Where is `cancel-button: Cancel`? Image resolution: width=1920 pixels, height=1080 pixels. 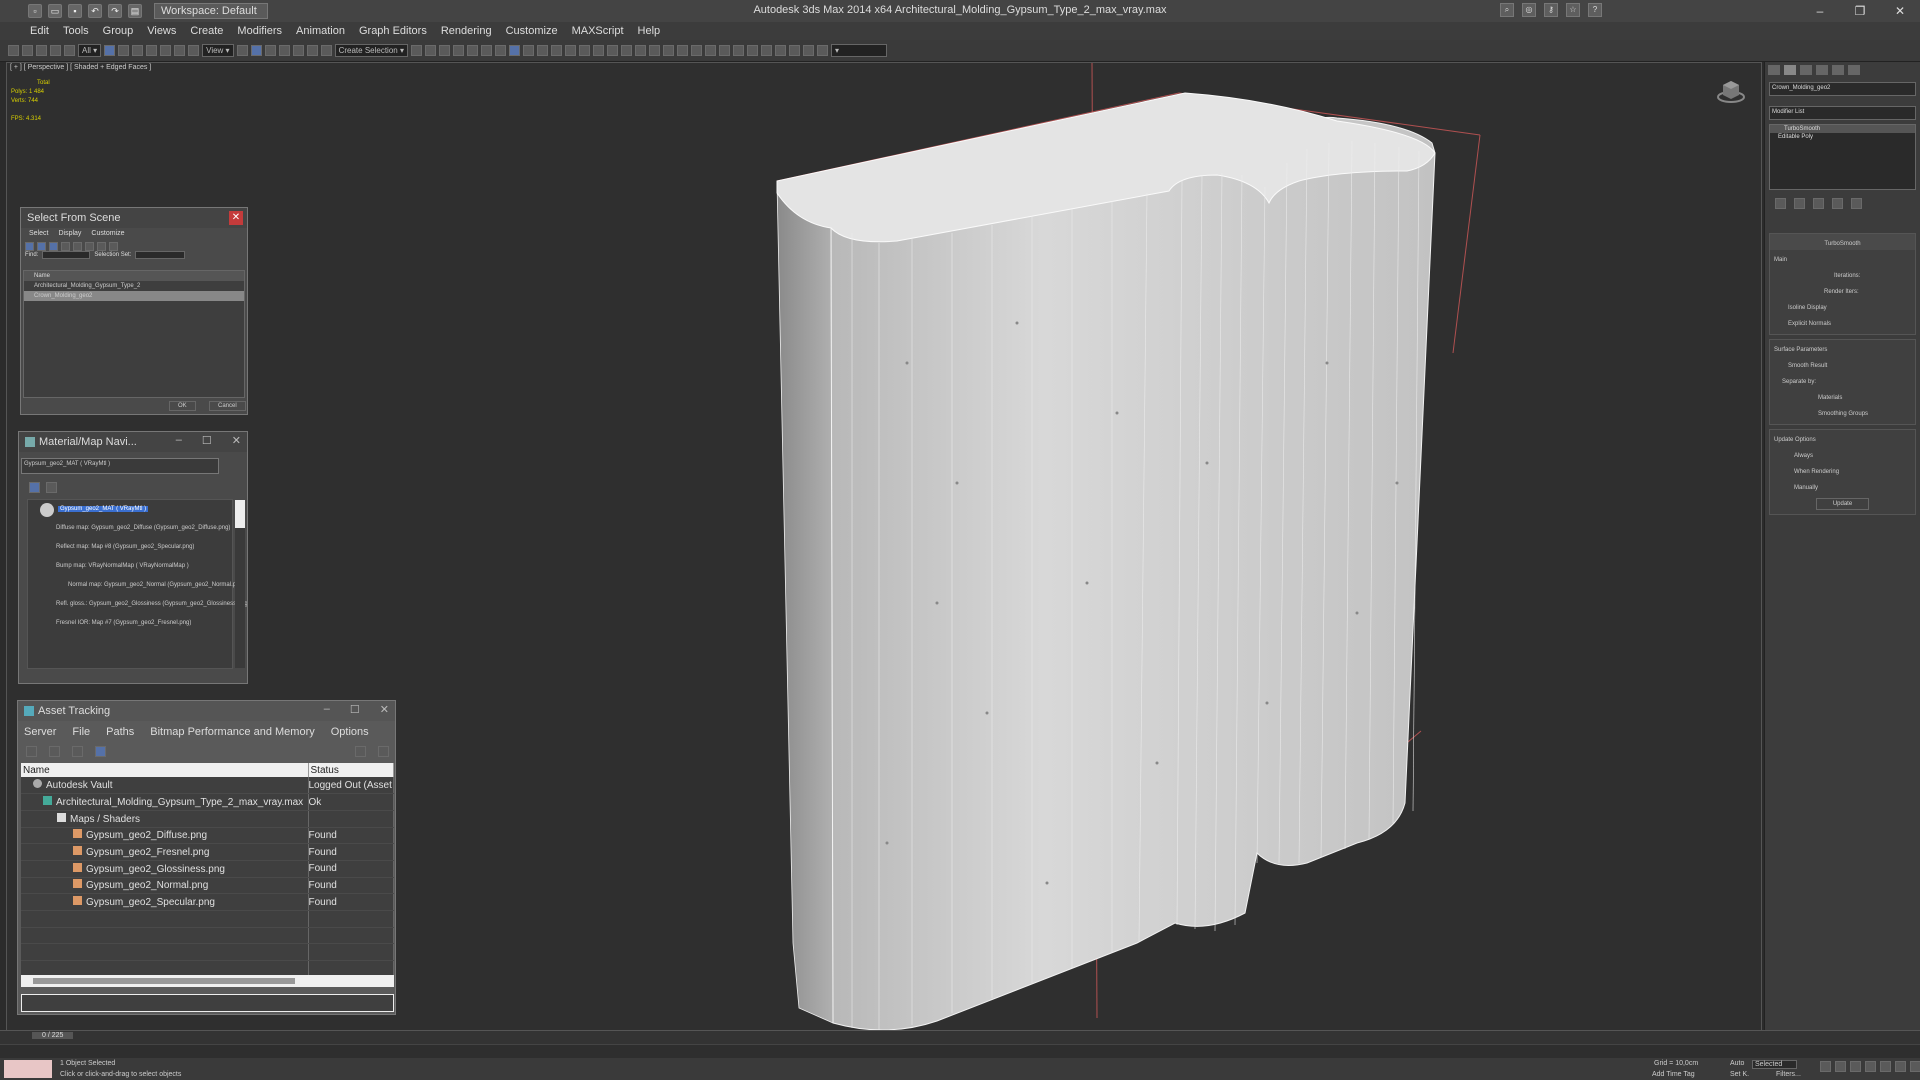 cancel-button: Cancel is located at coordinates (227, 406).